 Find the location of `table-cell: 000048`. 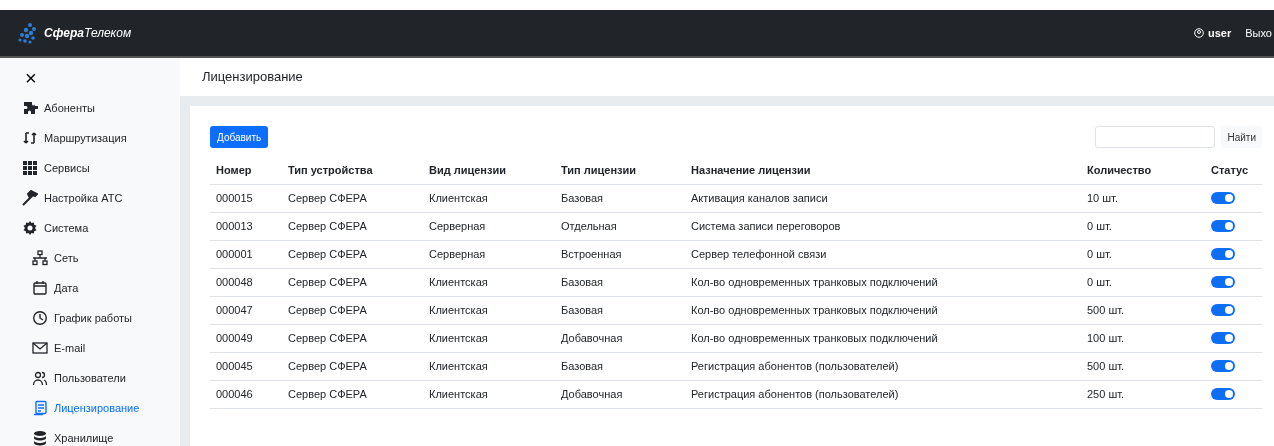

table-cell: 000048 is located at coordinates (246, 282).